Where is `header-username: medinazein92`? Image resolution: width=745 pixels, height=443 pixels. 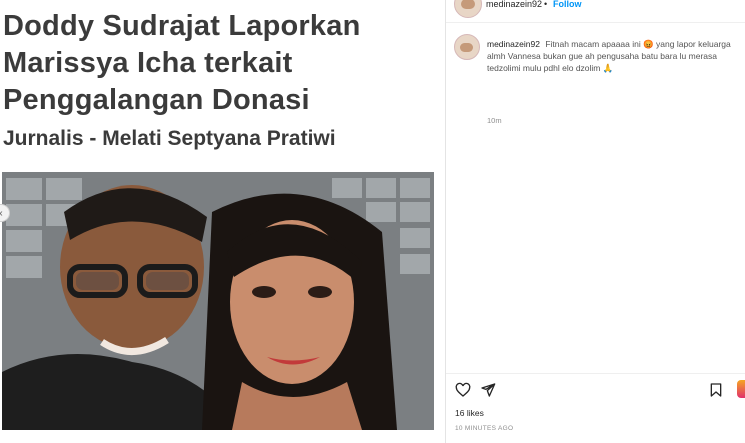
header-username: medinazein92 is located at coordinates (514, 4).